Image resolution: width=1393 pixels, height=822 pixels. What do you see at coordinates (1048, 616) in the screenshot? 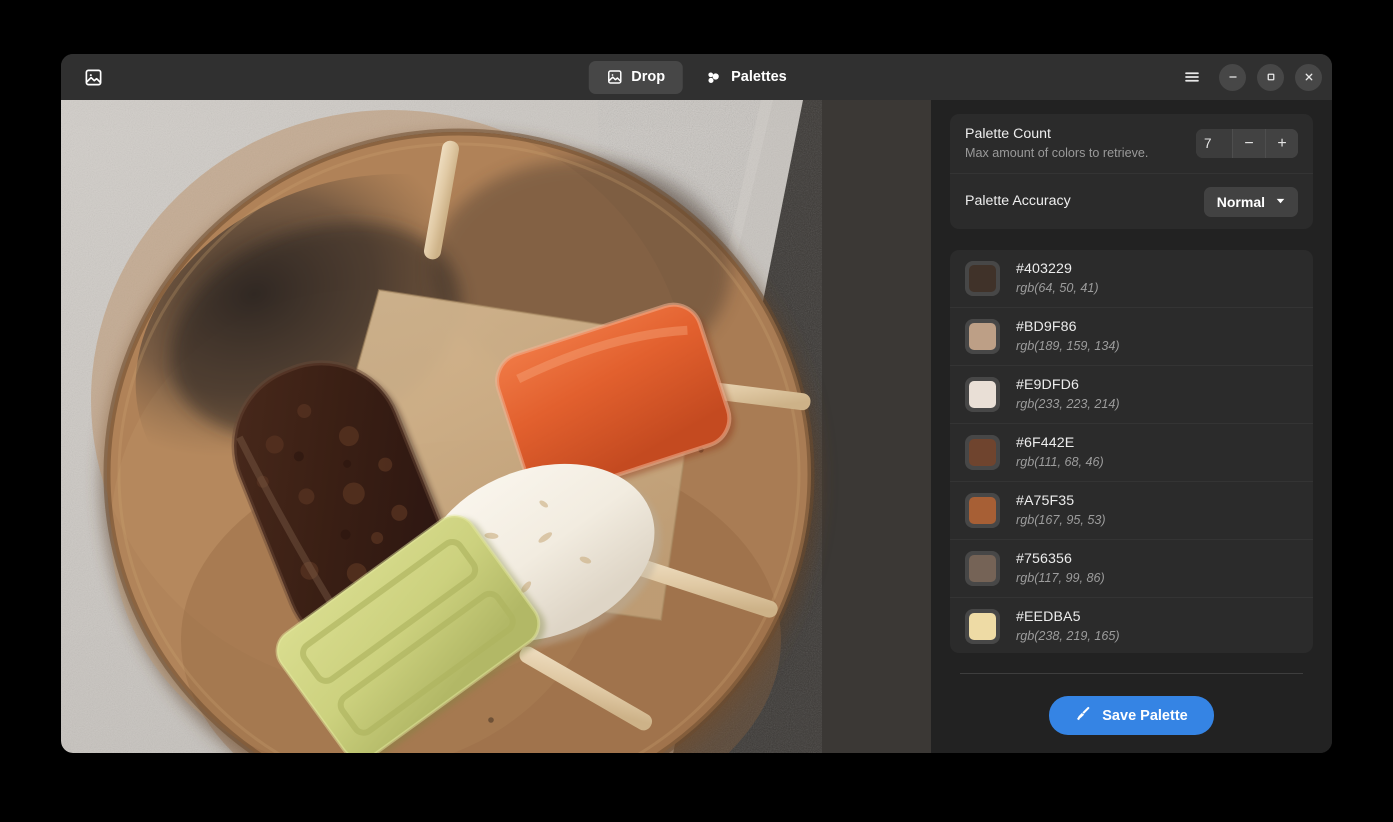
I see `color-hex-label: #EEDBA5` at bounding box center [1048, 616].